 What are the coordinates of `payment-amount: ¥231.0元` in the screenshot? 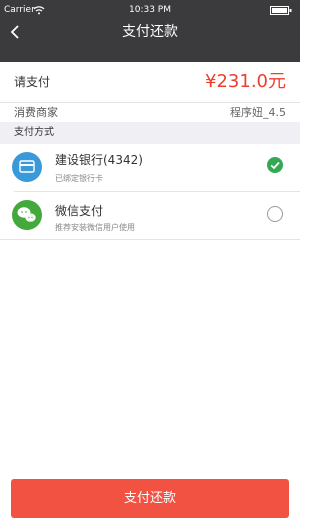 It's located at (245, 81).